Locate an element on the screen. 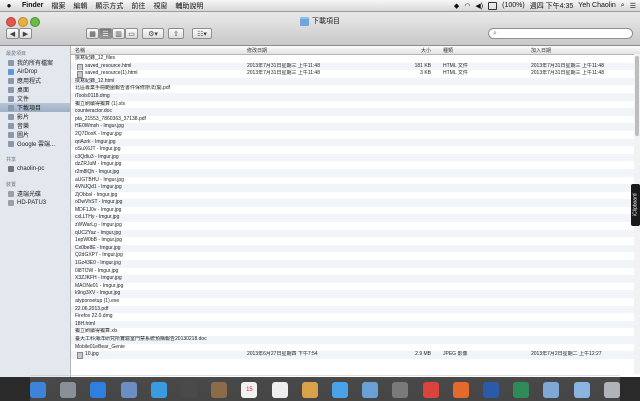 Image resolution: width=640 pixels, height=401 pixels. table-row: 1epW0bB - Imgur.jpg is located at coordinates (355, 241).